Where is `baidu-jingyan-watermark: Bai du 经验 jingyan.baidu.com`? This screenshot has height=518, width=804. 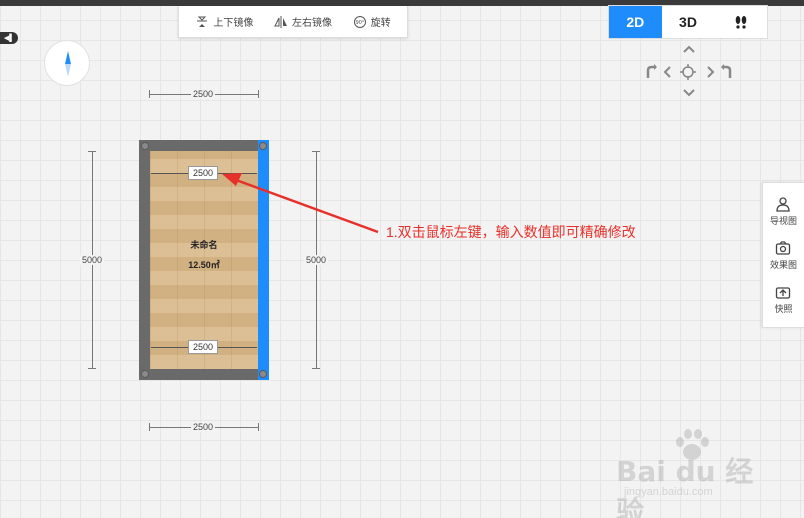 baidu-jingyan-watermark: Bai du 经验 jingyan.baidu.com is located at coordinates (691, 473).